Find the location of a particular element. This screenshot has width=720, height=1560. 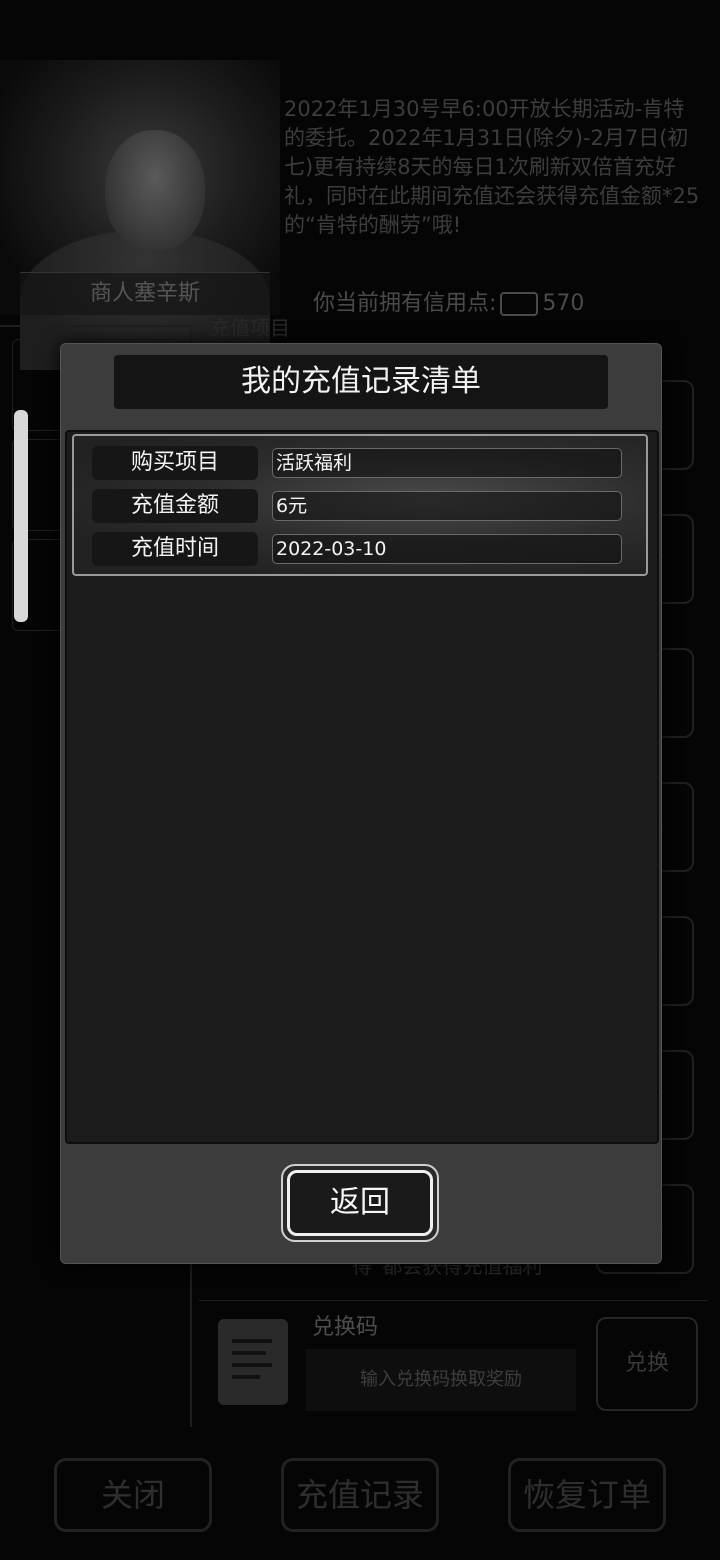

bottom-bar: 关闭 充值记录 恢复订单 is located at coordinates (360, 1495).